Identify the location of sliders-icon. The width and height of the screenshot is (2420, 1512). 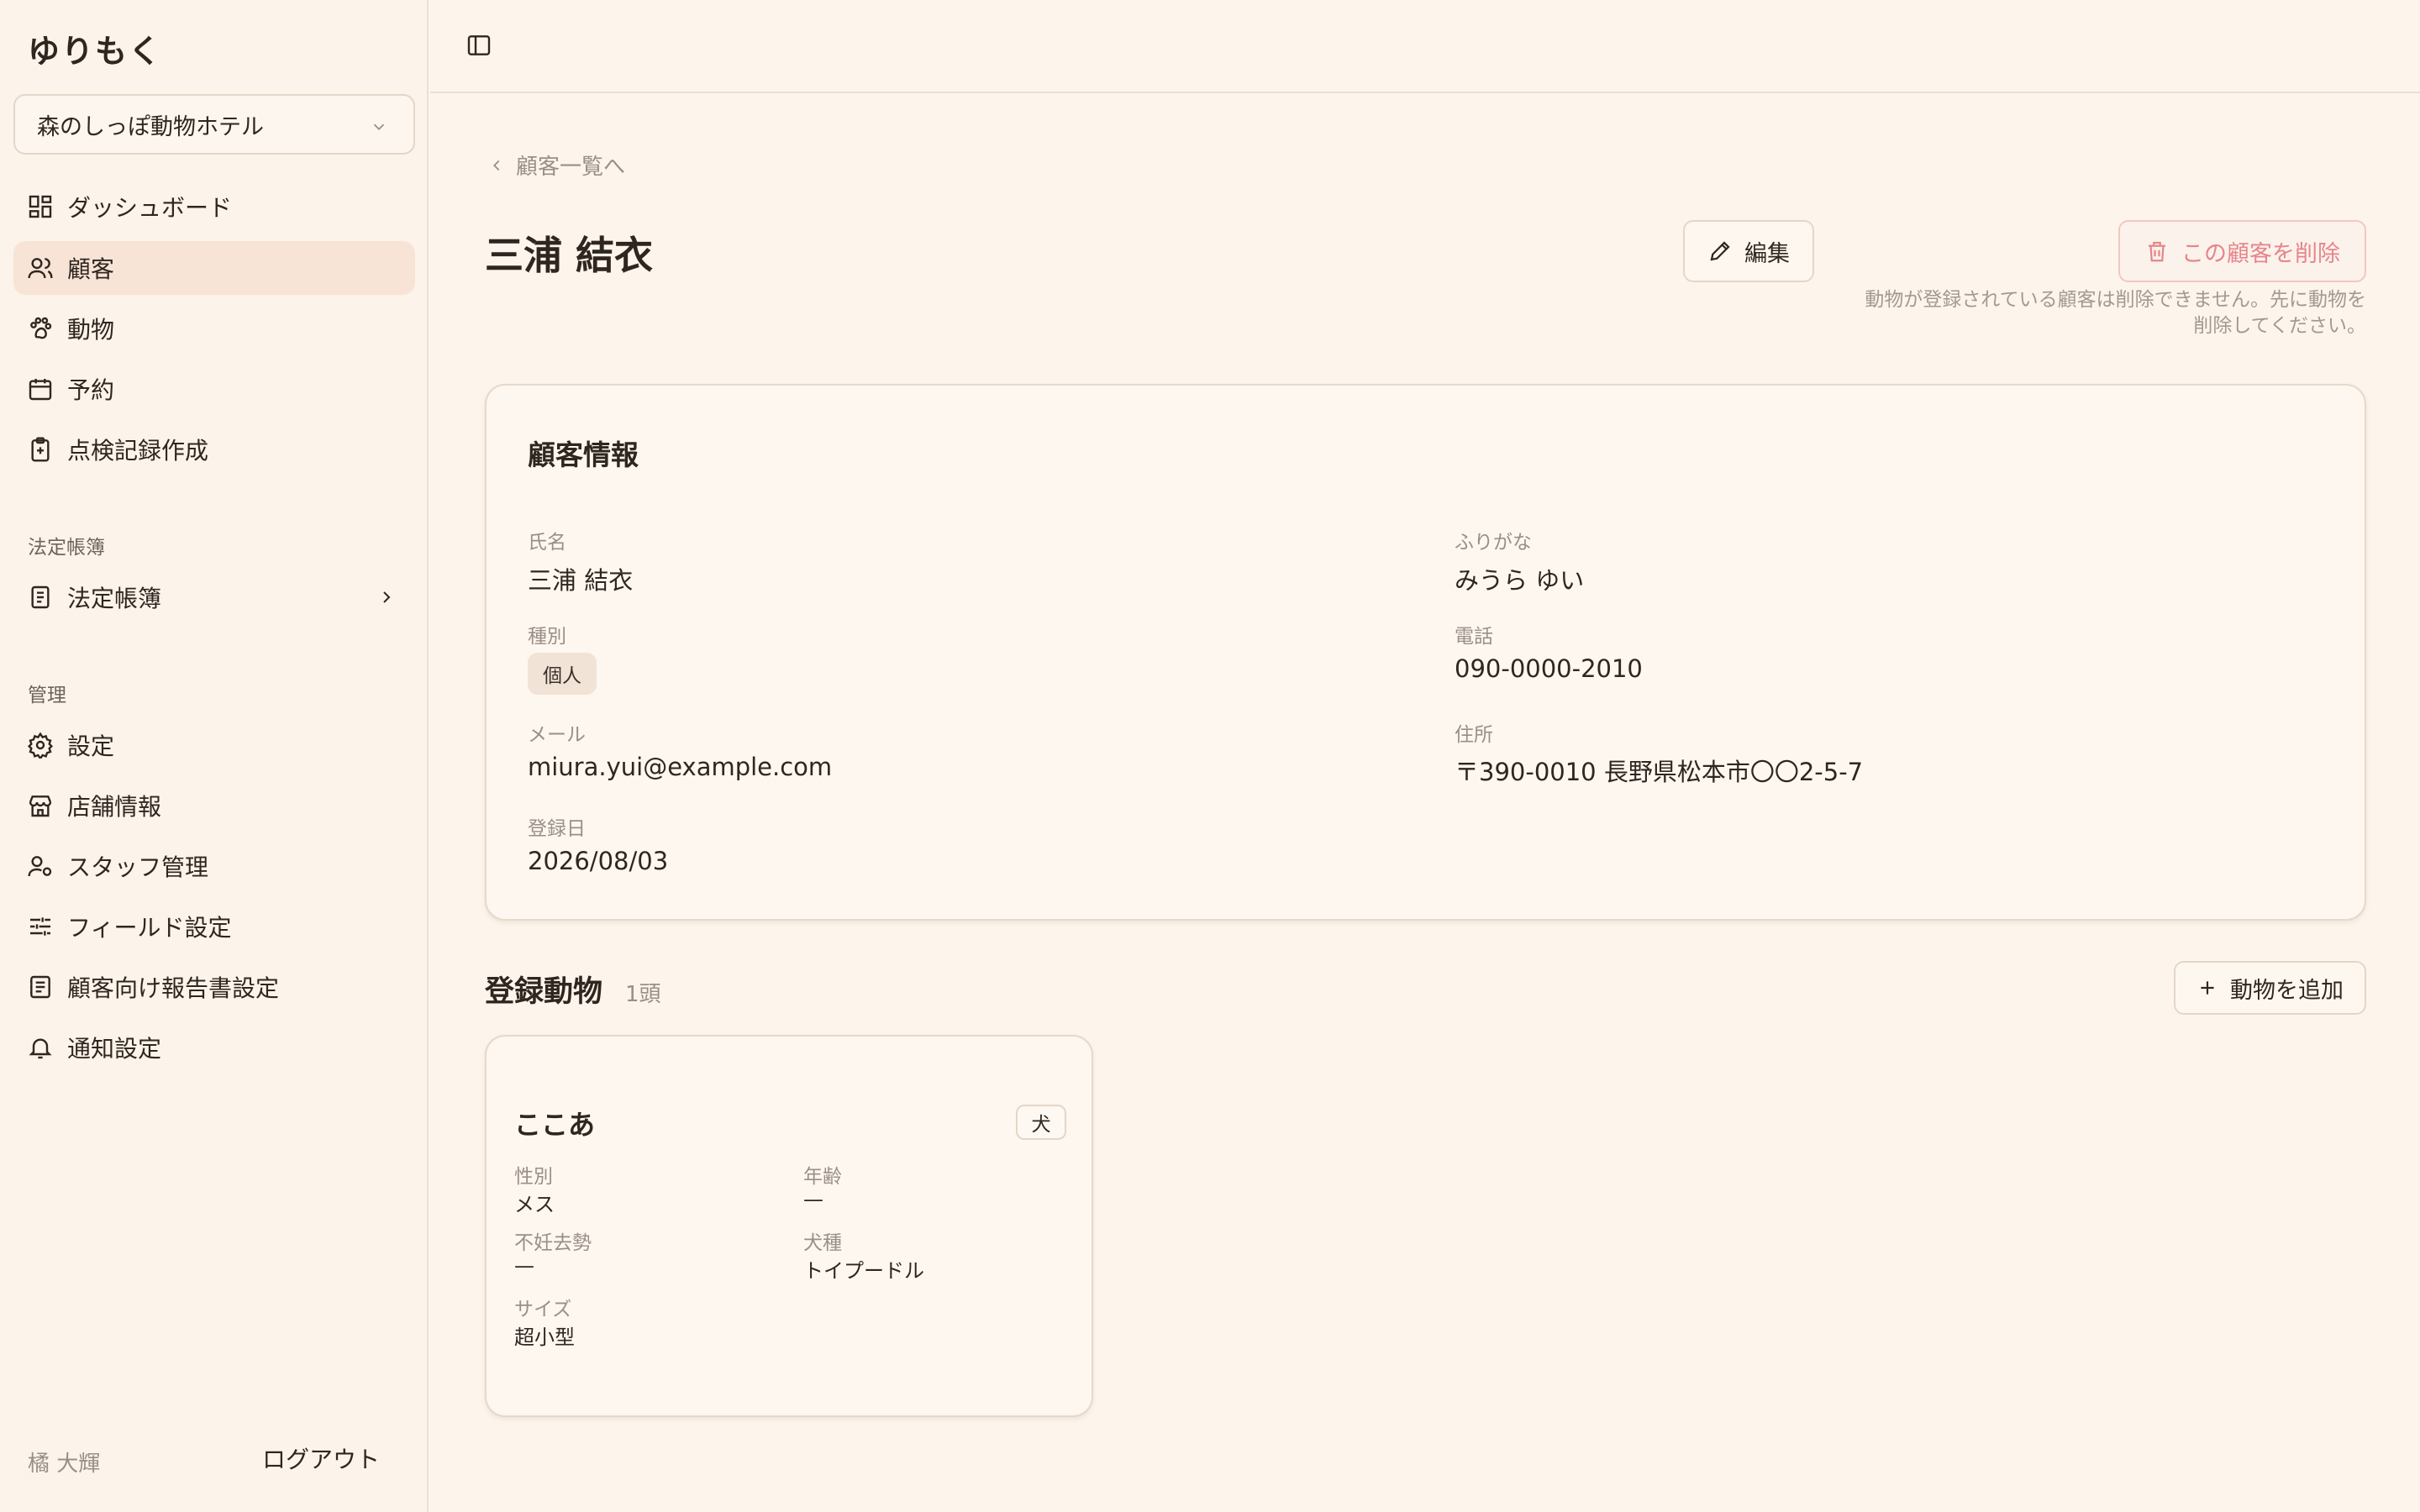
(40, 926).